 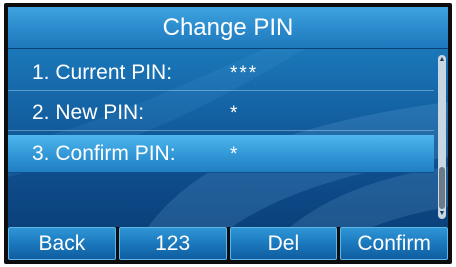 What do you see at coordinates (221, 73) in the screenshot?
I see `menu-item-current-pin: 1. Current PIN: ***` at bounding box center [221, 73].